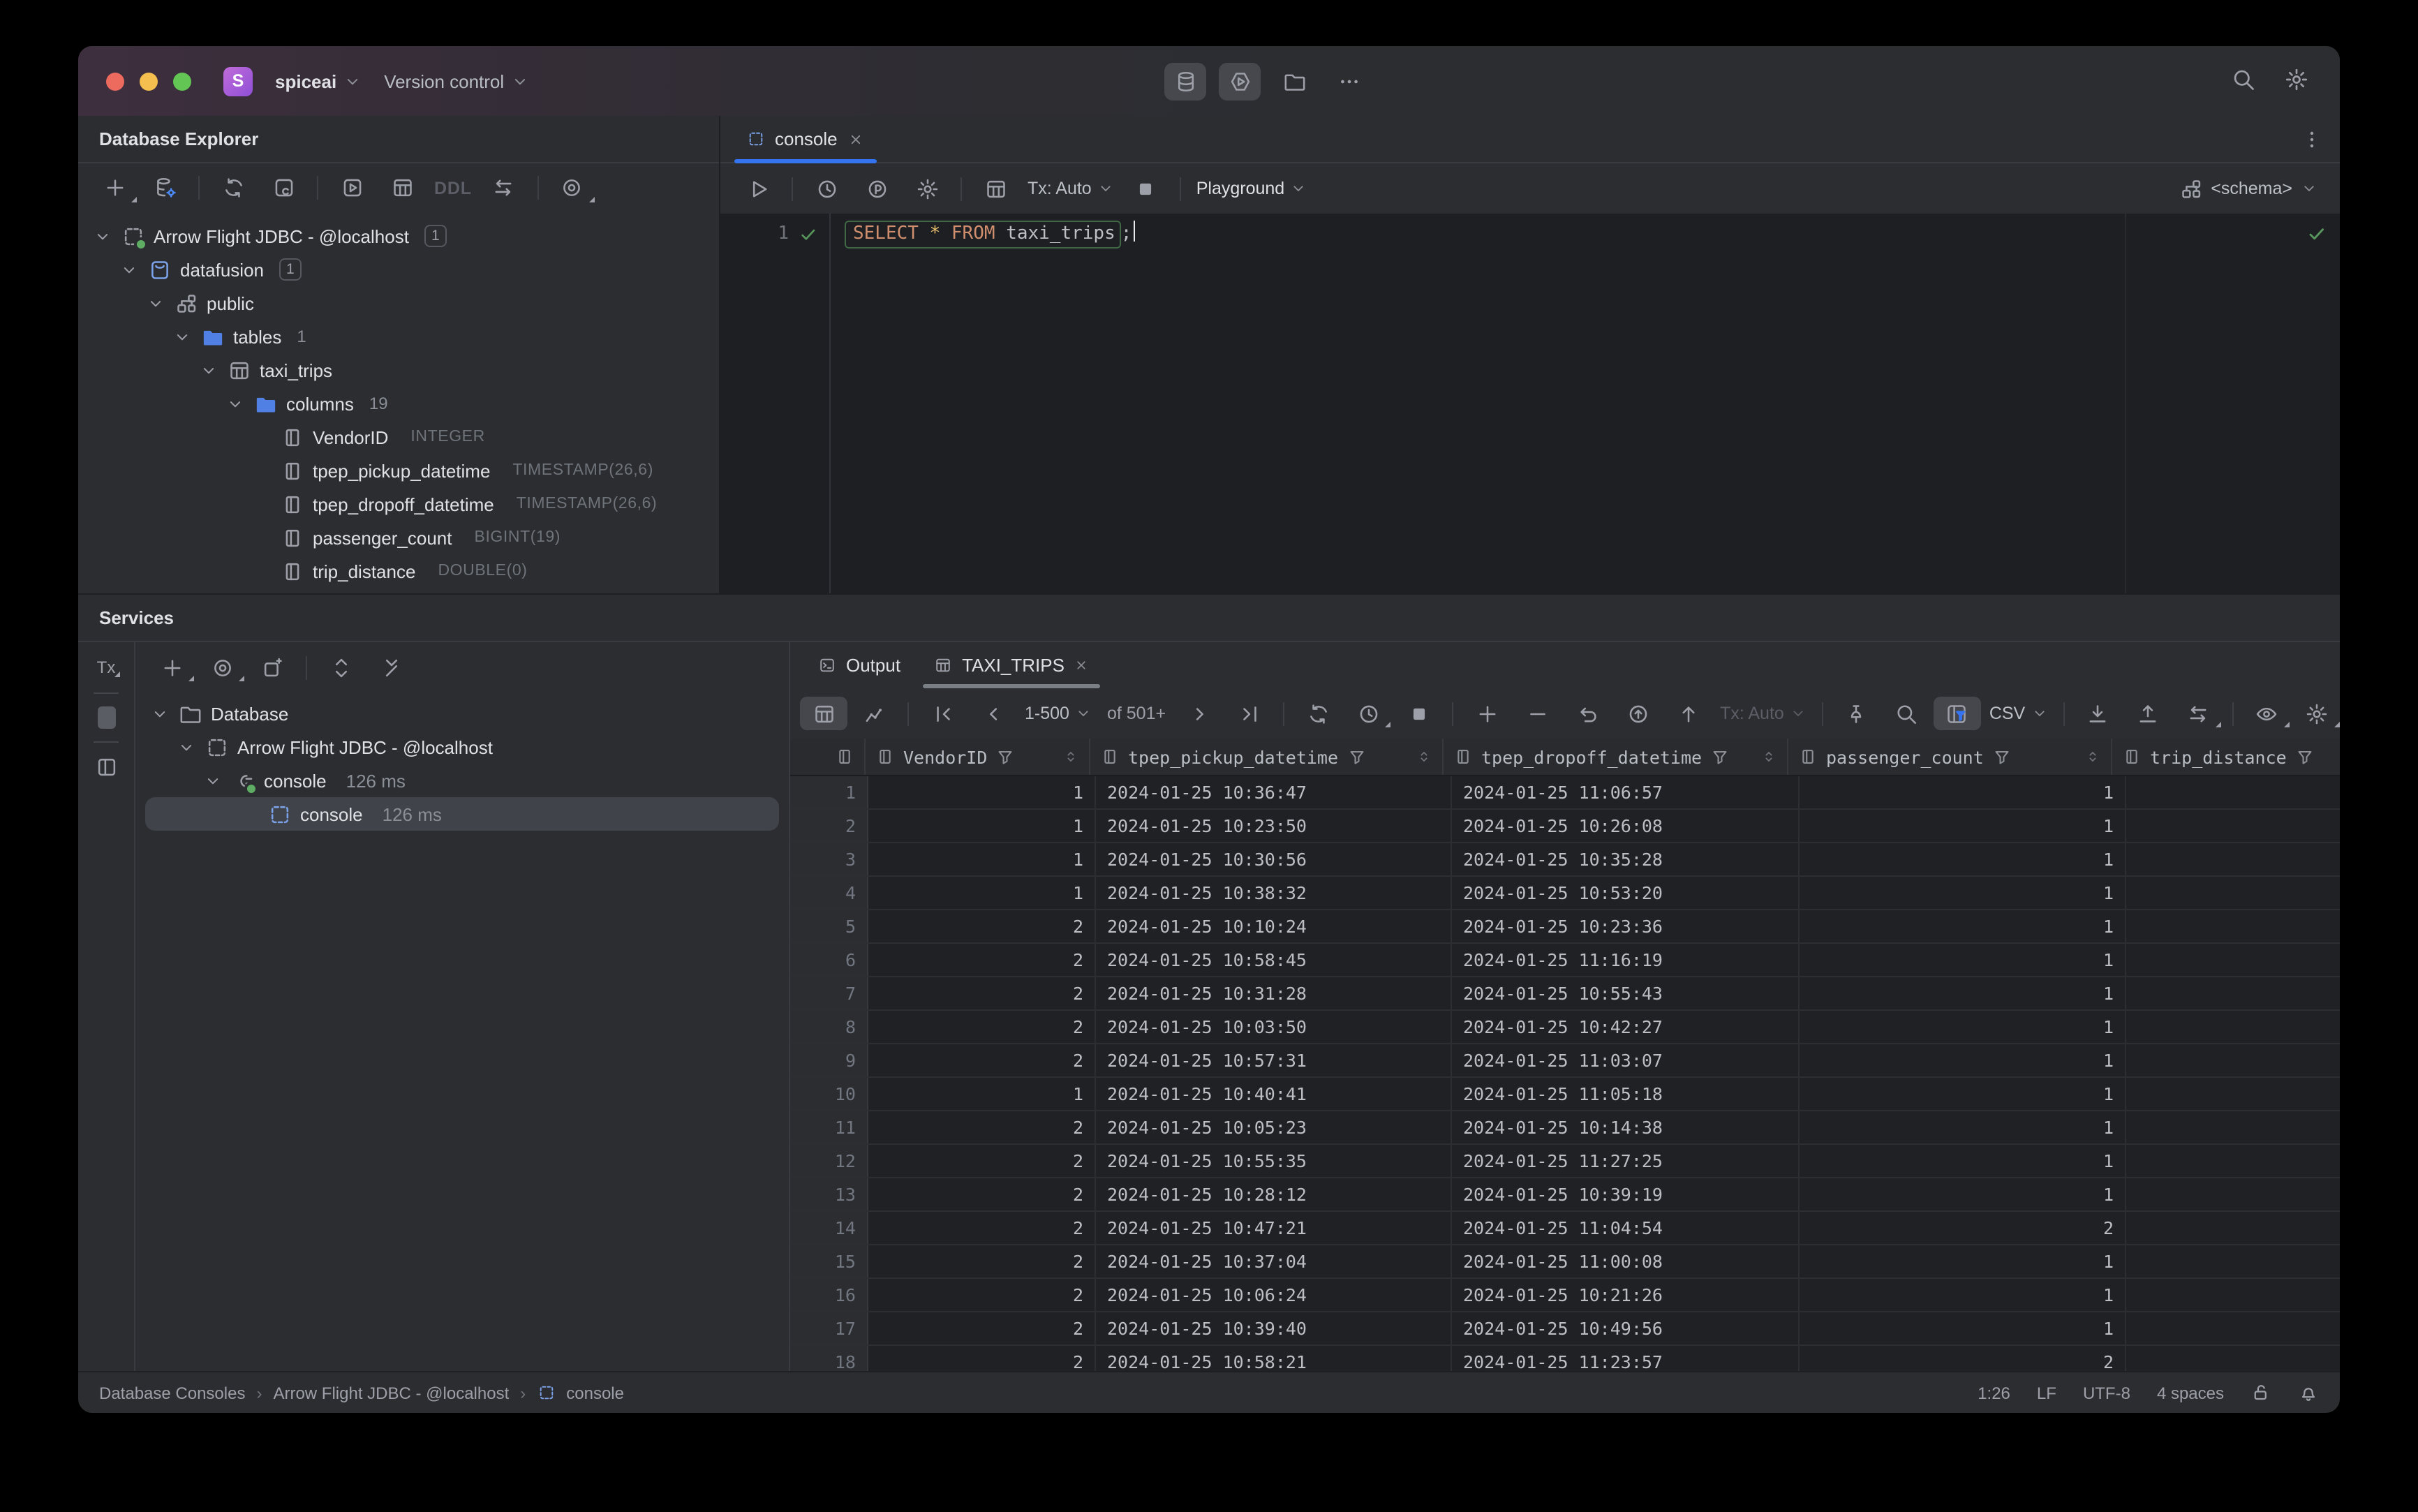 The width and height of the screenshot is (2418, 1512). What do you see at coordinates (829, 1027) in the screenshot?
I see `row-number: 8` at bounding box center [829, 1027].